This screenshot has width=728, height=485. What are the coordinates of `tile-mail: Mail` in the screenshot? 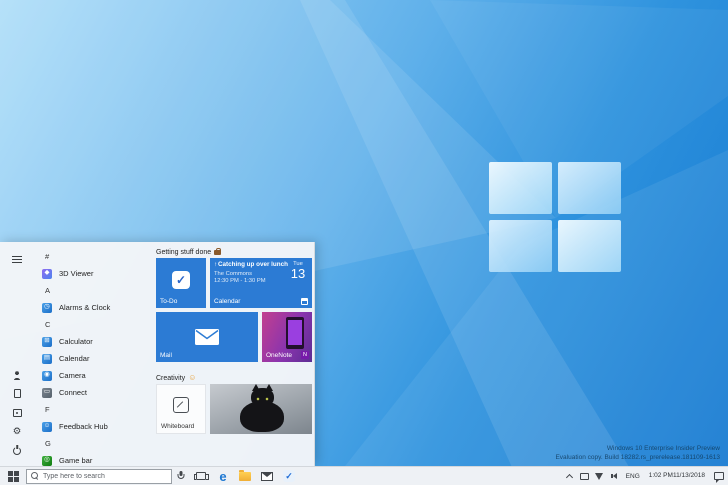 It's located at (207, 337).